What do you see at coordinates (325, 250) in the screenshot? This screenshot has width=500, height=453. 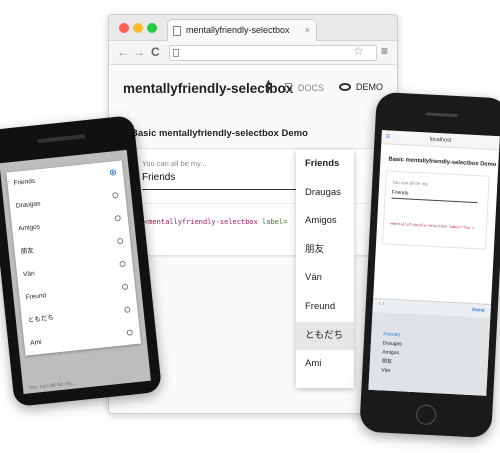 I see `dropdown-option: 朋友` at bounding box center [325, 250].